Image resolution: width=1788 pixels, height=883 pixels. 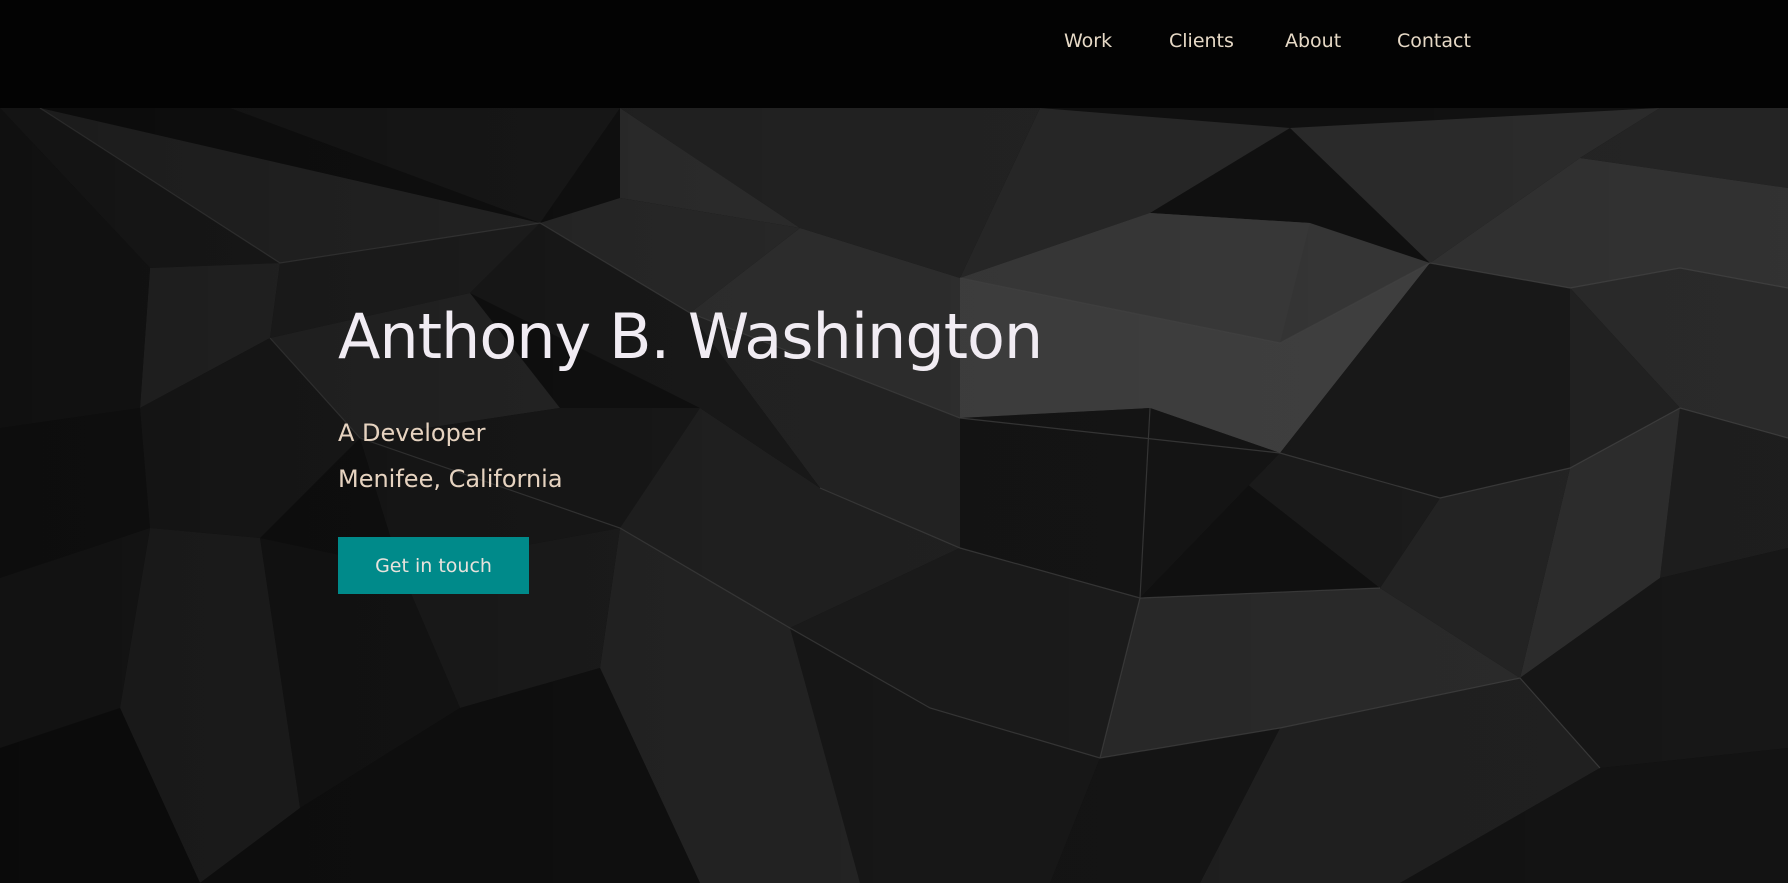 What do you see at coordinates (894, 54) in the screenshot?
I see `top-navbar: Work Clients About Contact` at bounding box center [894, 54].